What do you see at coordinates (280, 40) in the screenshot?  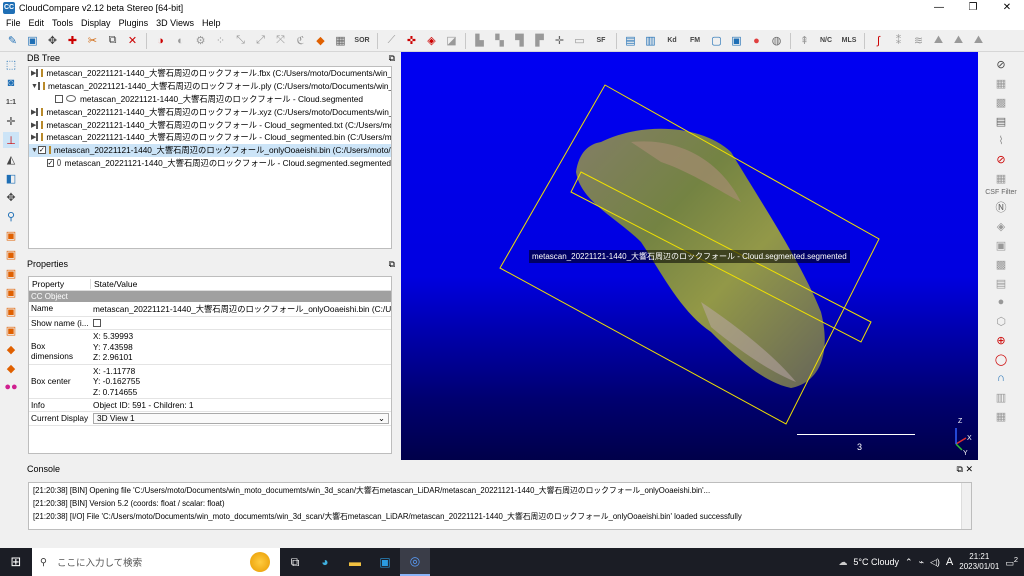 I see `register-icon: ⤧` at bounding box center [280, 40].